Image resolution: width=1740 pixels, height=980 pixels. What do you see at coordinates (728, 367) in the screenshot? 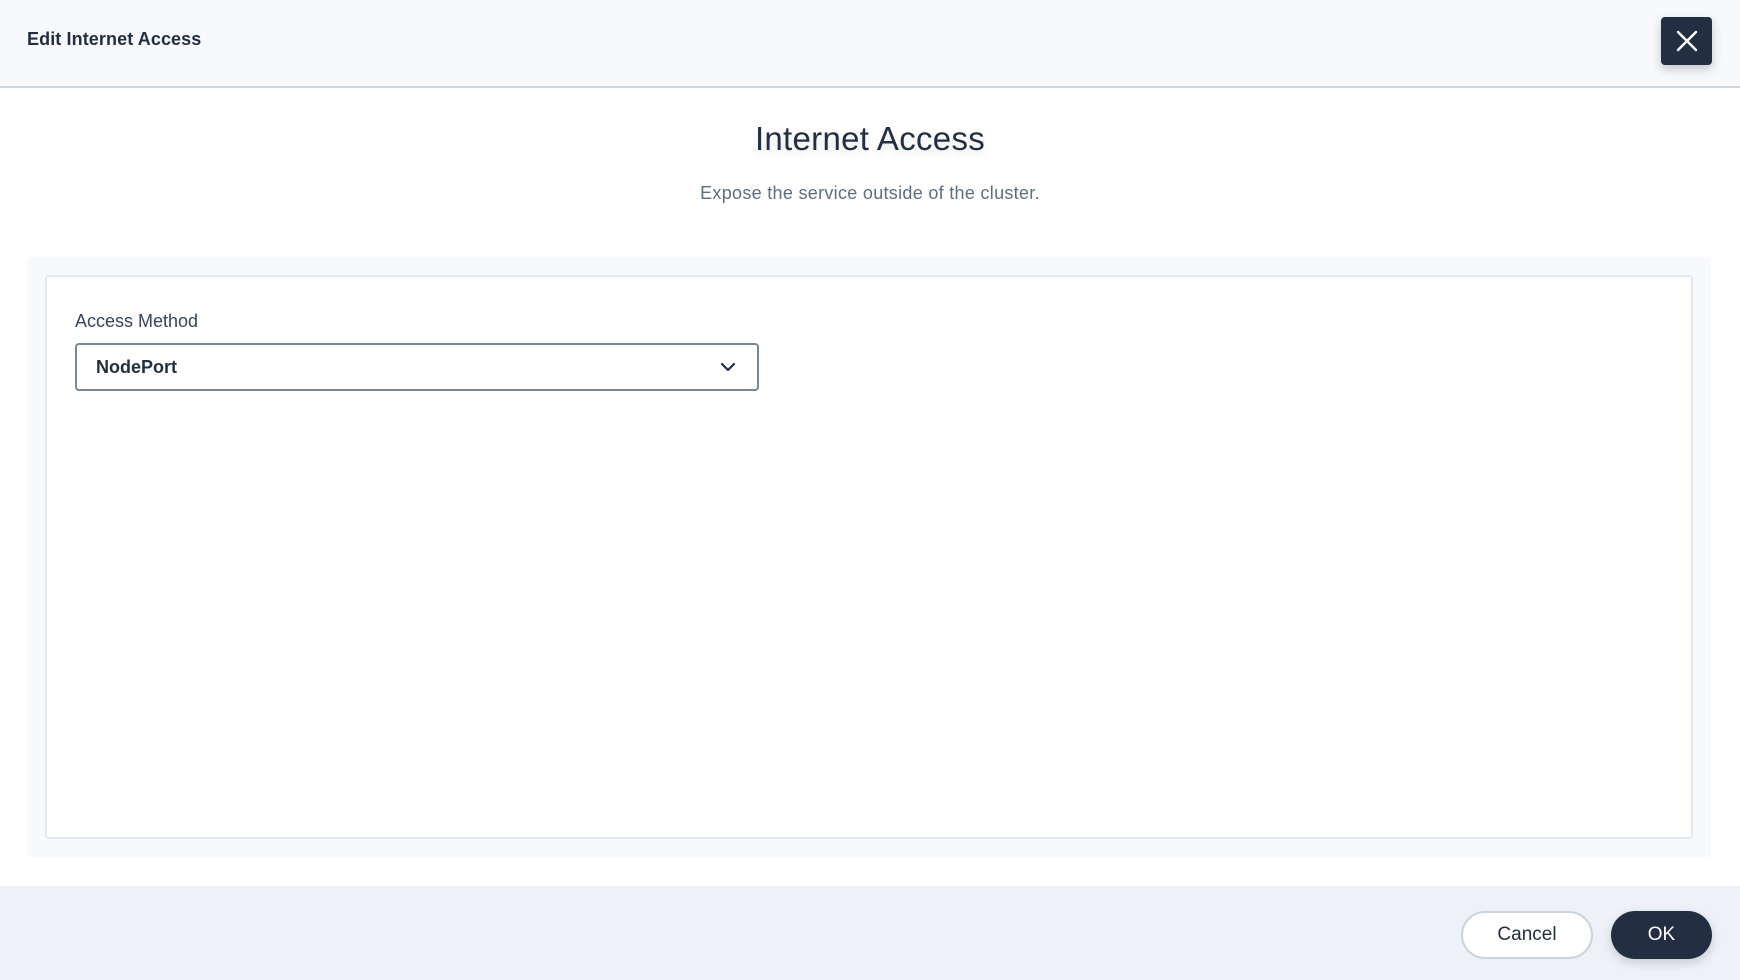
I see `chevron-down-icon` at bounding box center [728, 367].